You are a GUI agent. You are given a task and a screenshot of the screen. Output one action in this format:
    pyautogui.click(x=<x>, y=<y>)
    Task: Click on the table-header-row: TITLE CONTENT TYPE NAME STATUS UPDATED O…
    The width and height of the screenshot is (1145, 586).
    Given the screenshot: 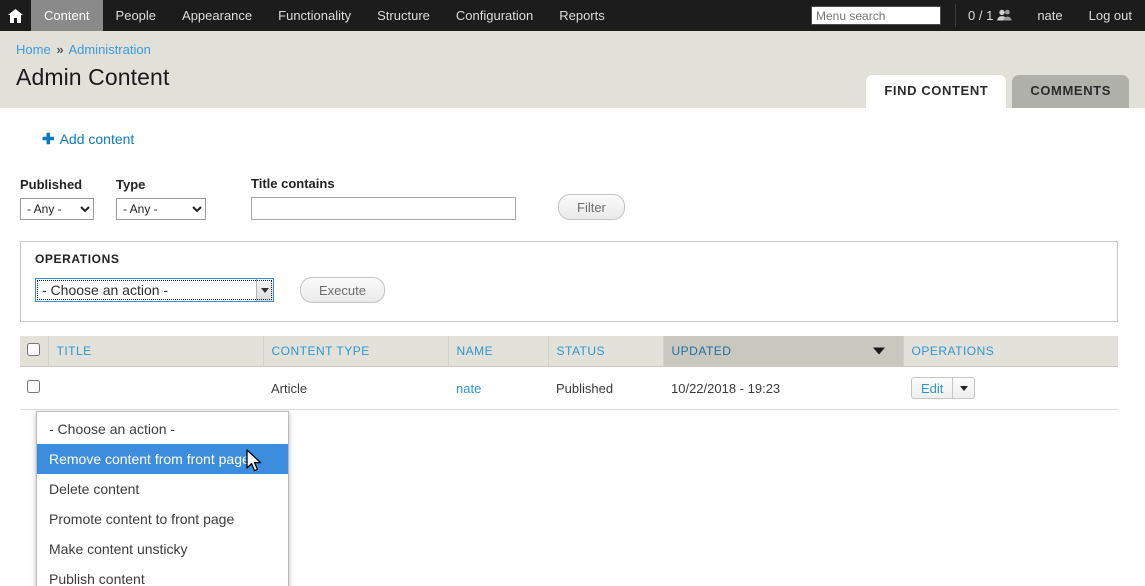 What is the action you would take?
    pyautogui.click(x=569, y=351)
    